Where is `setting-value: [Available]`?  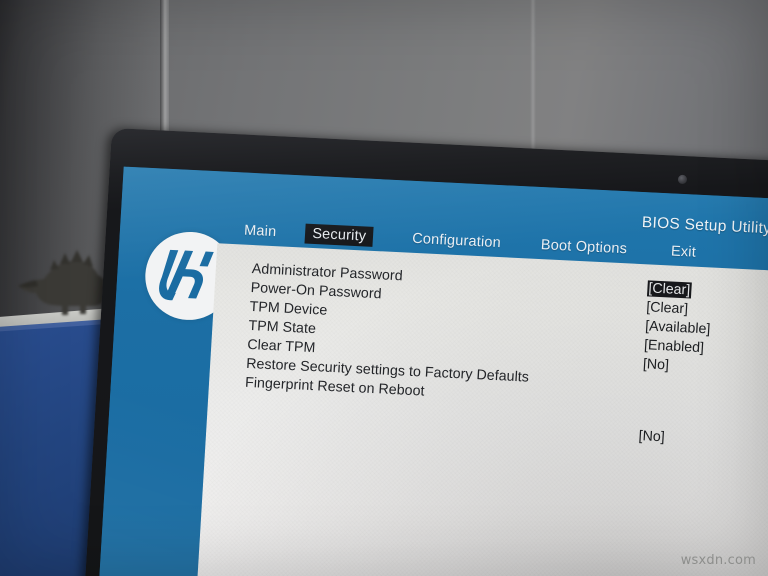 setting-value: [Available] is located at coordinates (678, 327).